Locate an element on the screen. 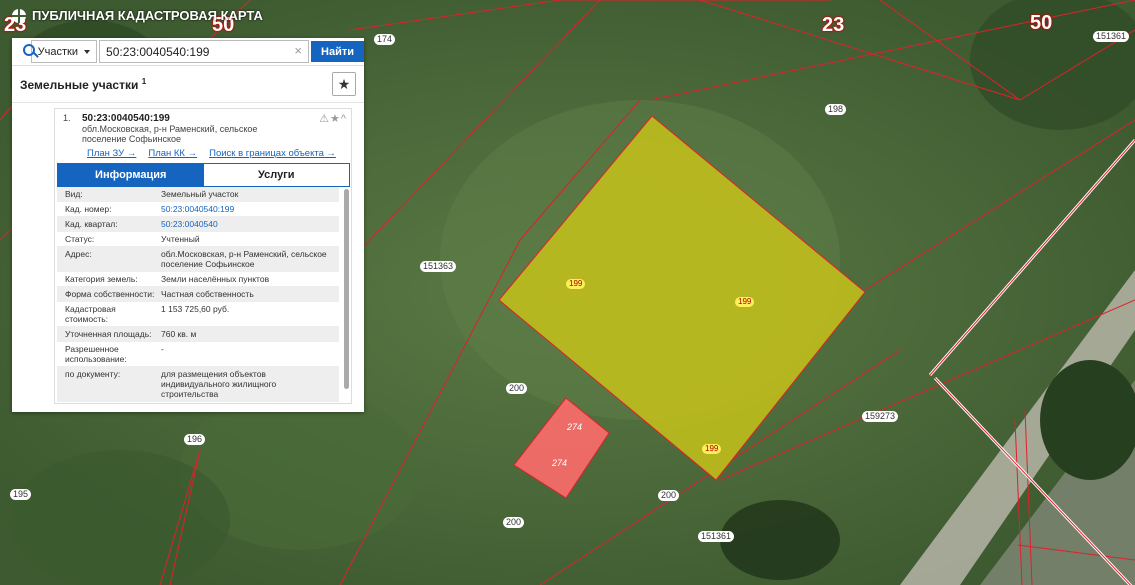 Image resolution: width=1135 pixels, height=585 pixels. object-type-select: Участки is located at coordinates (64, 51).